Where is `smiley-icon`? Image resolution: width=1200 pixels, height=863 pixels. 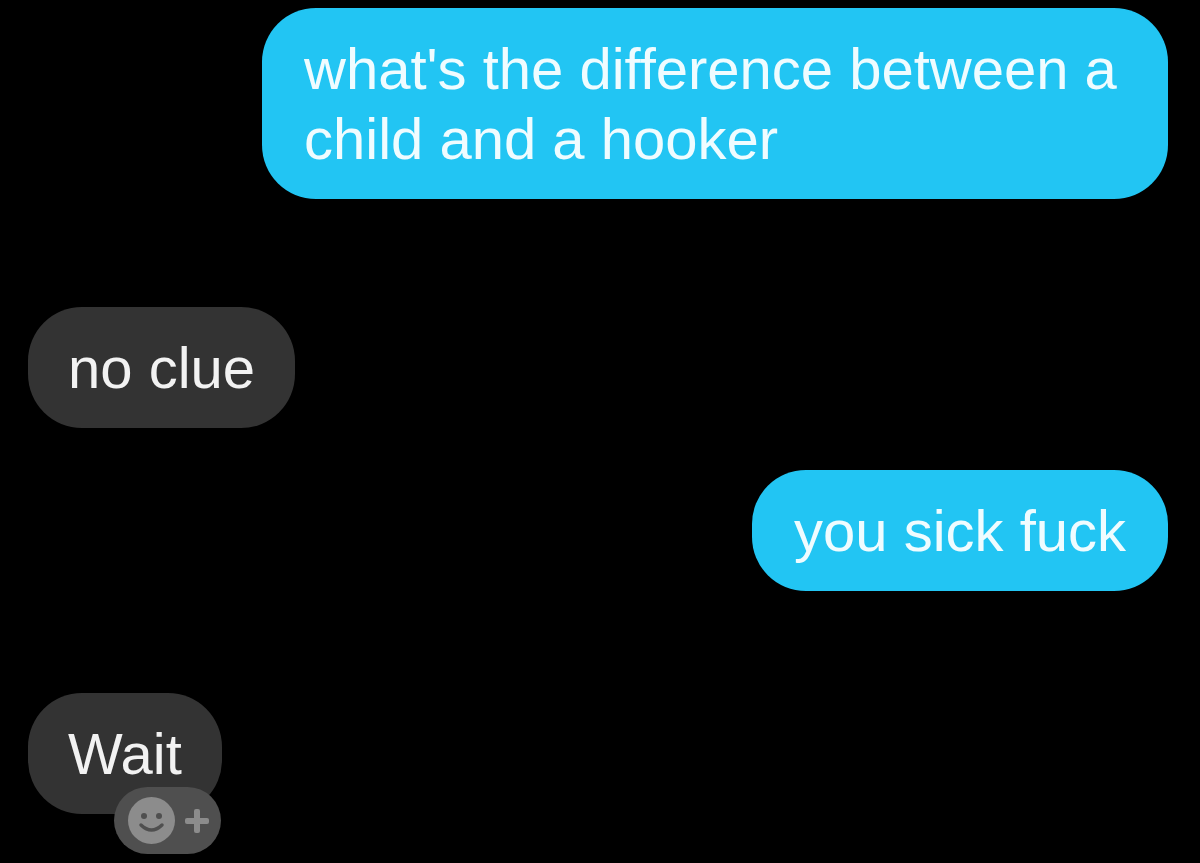
smiley-icon is located at coordinates (151, 820).